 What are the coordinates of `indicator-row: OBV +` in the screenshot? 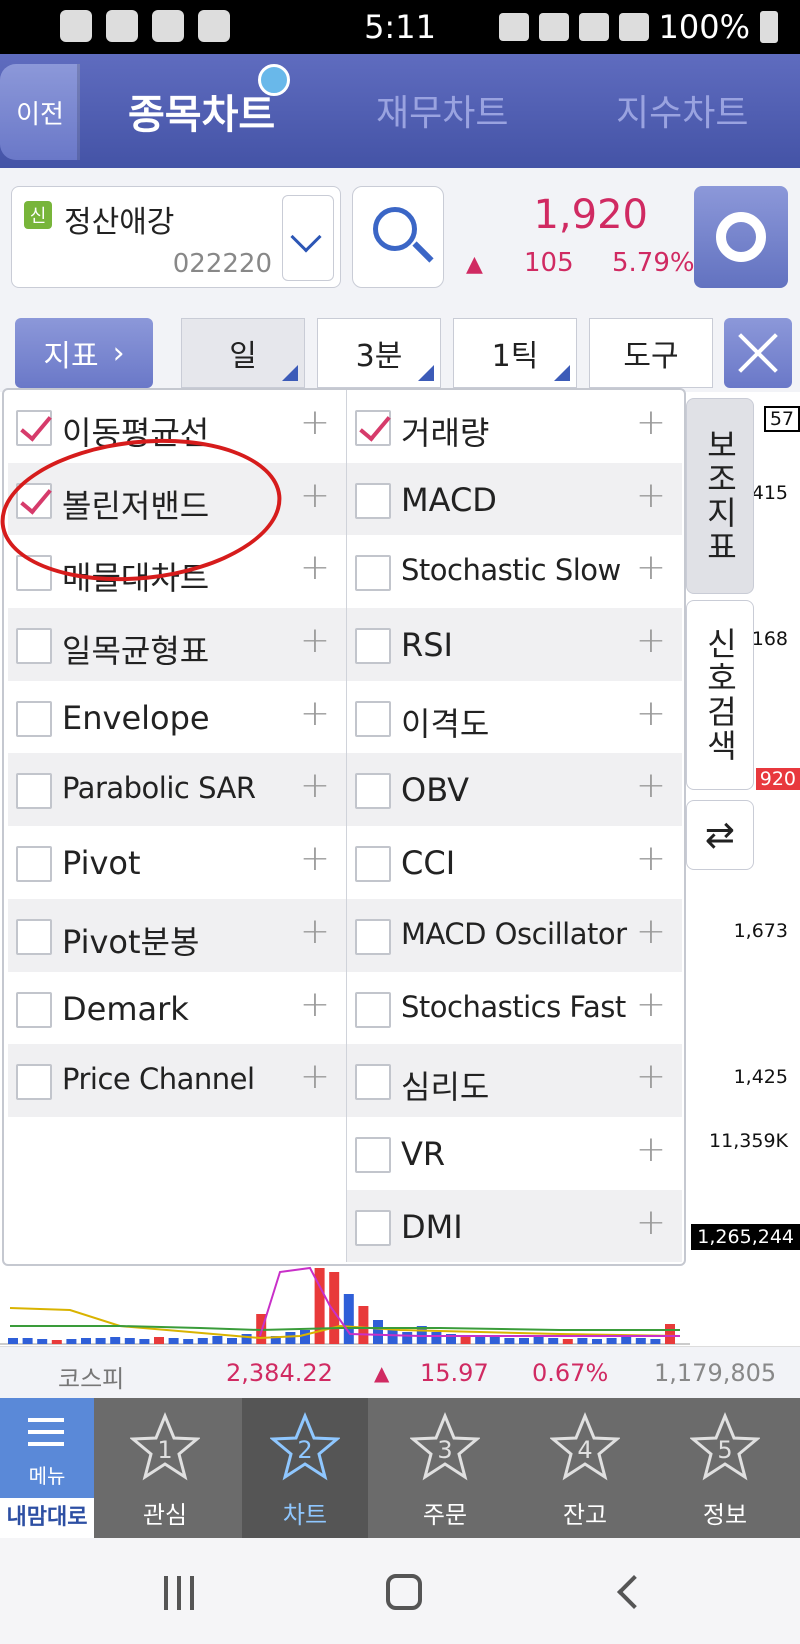 It's located at (514, 790).